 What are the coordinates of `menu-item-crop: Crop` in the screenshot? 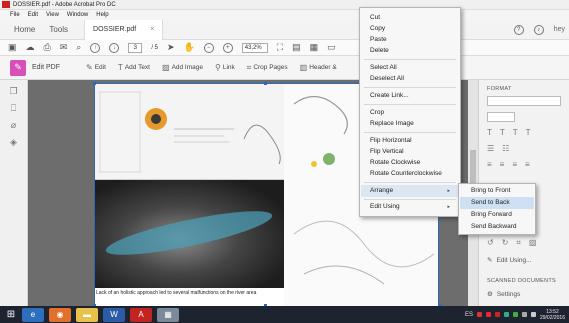 It's located at (377, 112).